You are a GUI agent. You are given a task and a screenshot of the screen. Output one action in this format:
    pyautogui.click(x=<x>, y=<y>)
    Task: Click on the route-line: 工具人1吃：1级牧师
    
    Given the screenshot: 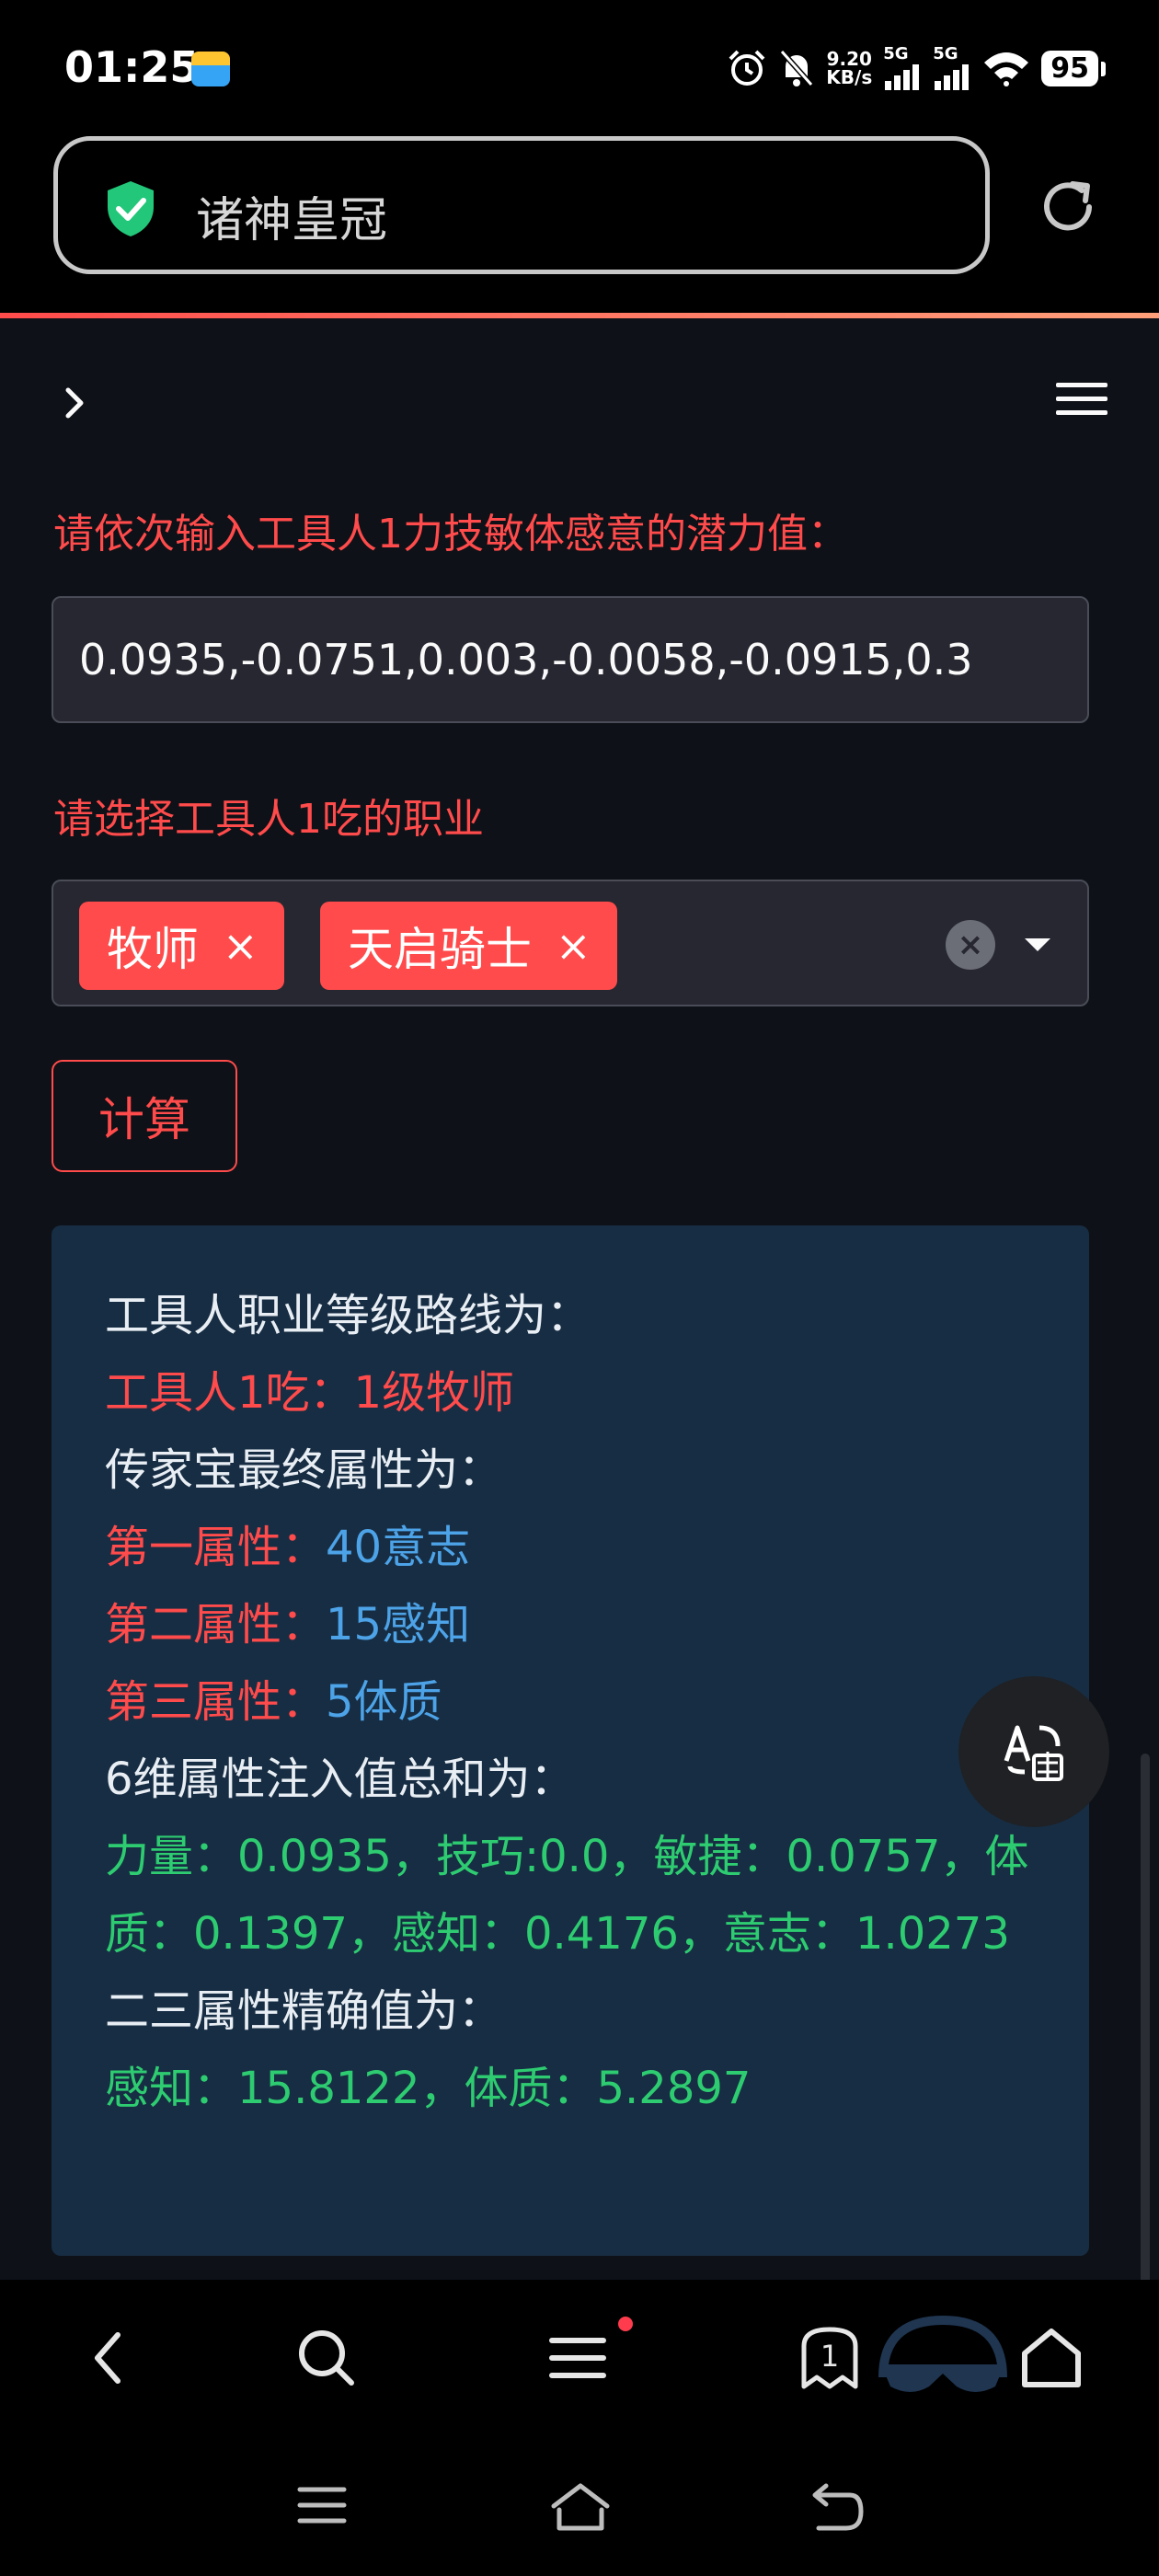 What is the action you would take?
    pyautogui.click(x=310, y=1393)
    